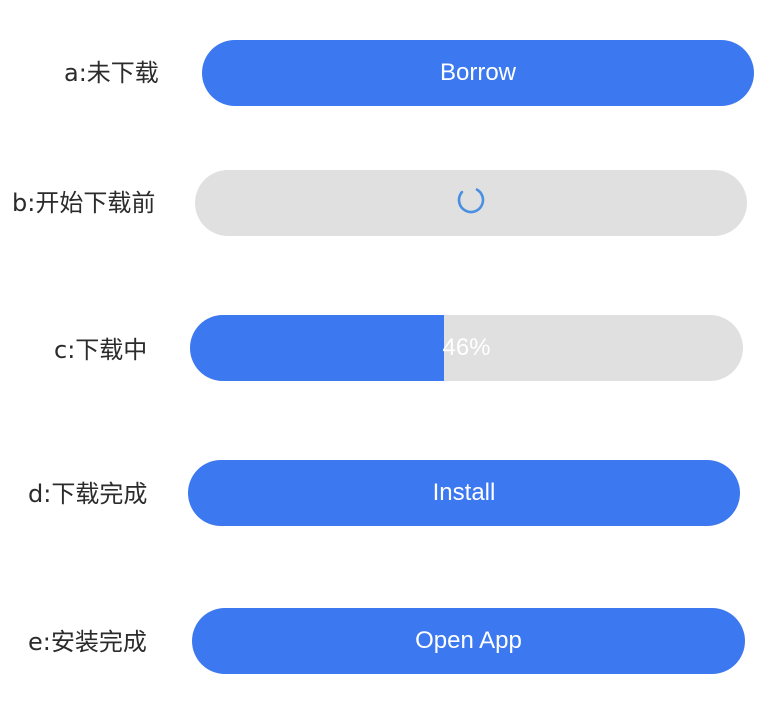 The width and height of the screenshot is (774, 726). Describe the element at coordinates (87, 642) in the screenshot. I see `state-label-e: e:安装完成` at that location.